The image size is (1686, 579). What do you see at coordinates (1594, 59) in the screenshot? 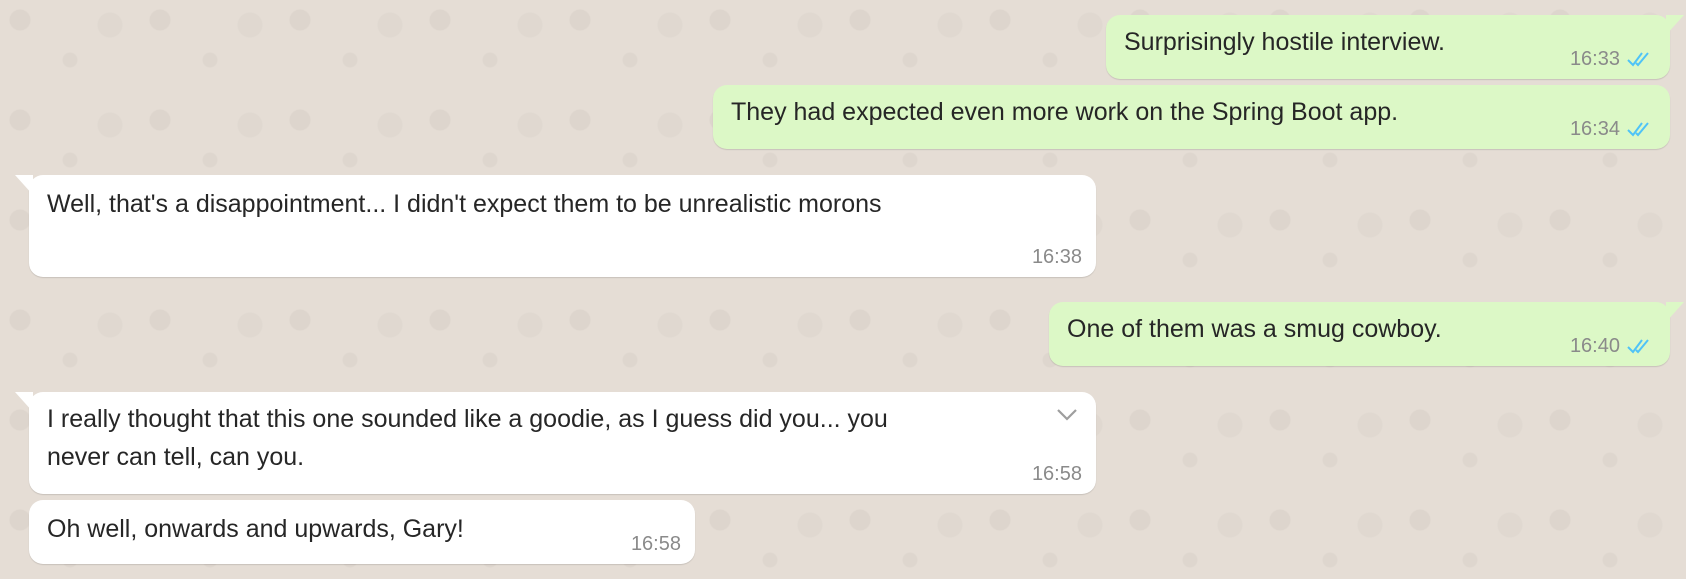
I see `message-time: 16:33` at bounding box center [1594, 59].